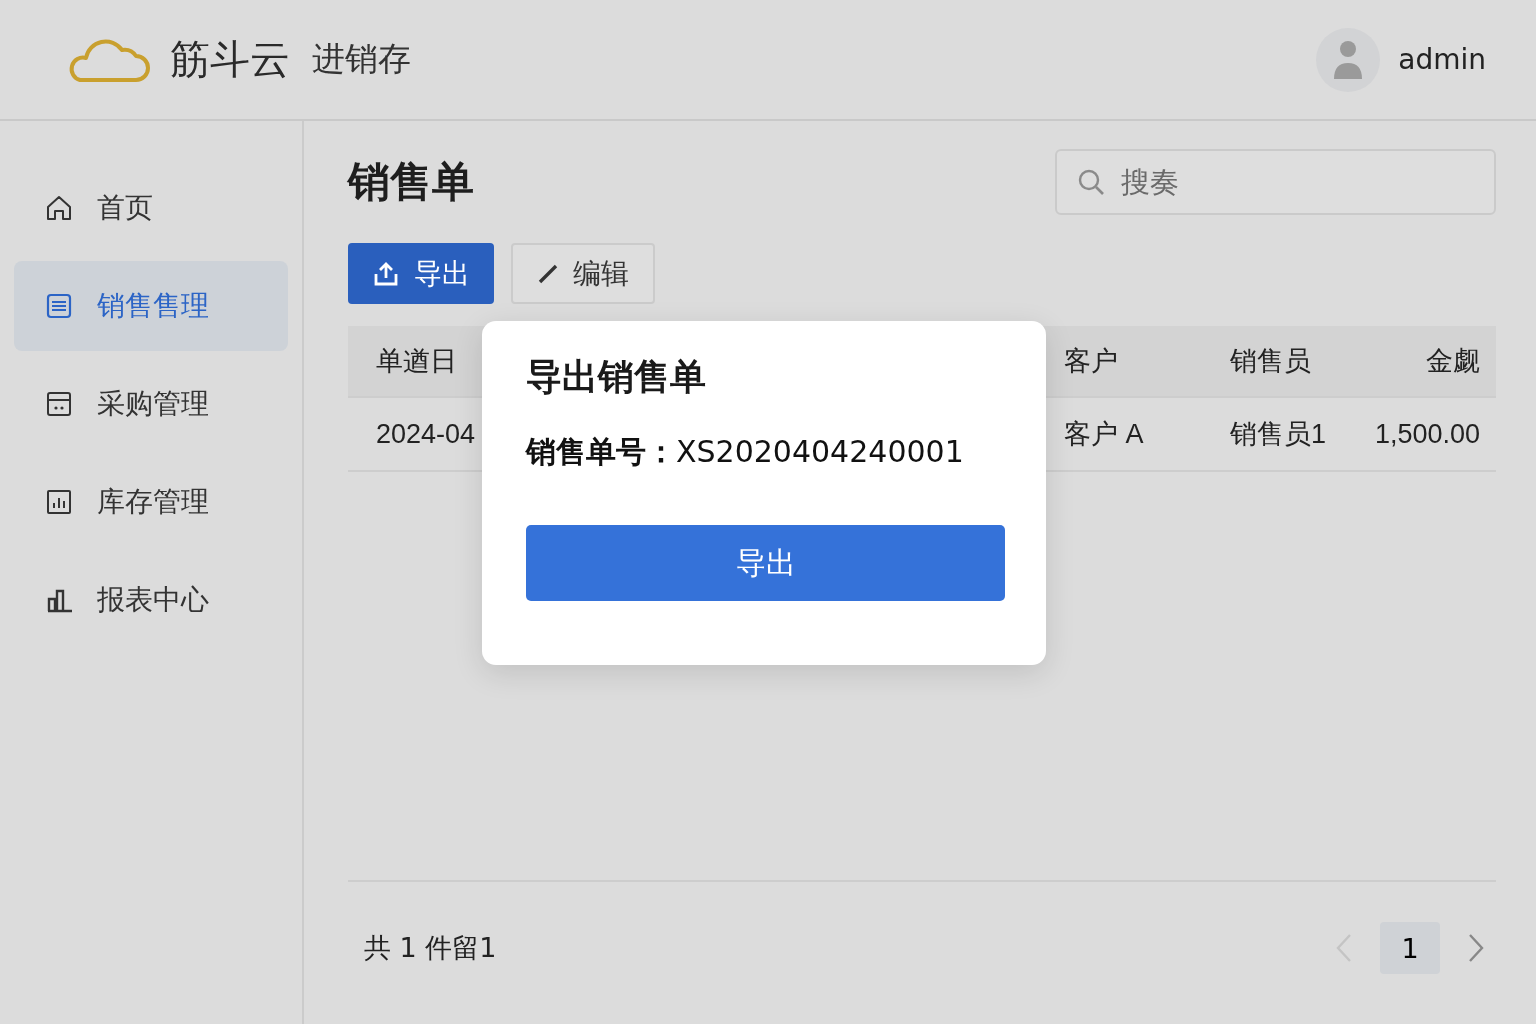  I want to click on home-icon, so click(59, 208).